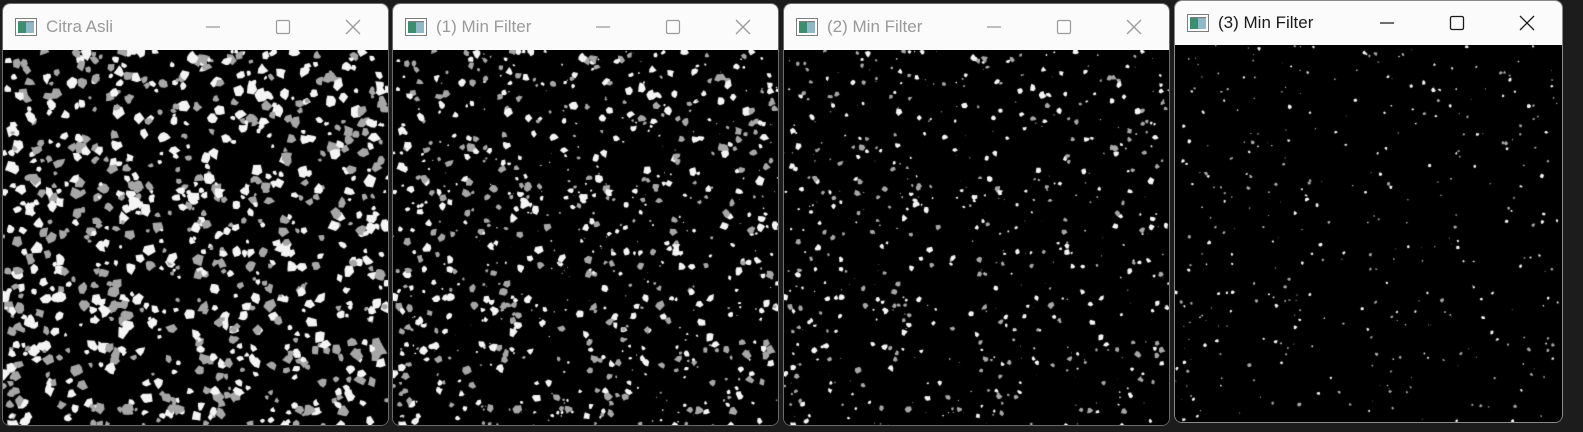  I want to click on window-title: (2) Min Filter, so click(875, 26).